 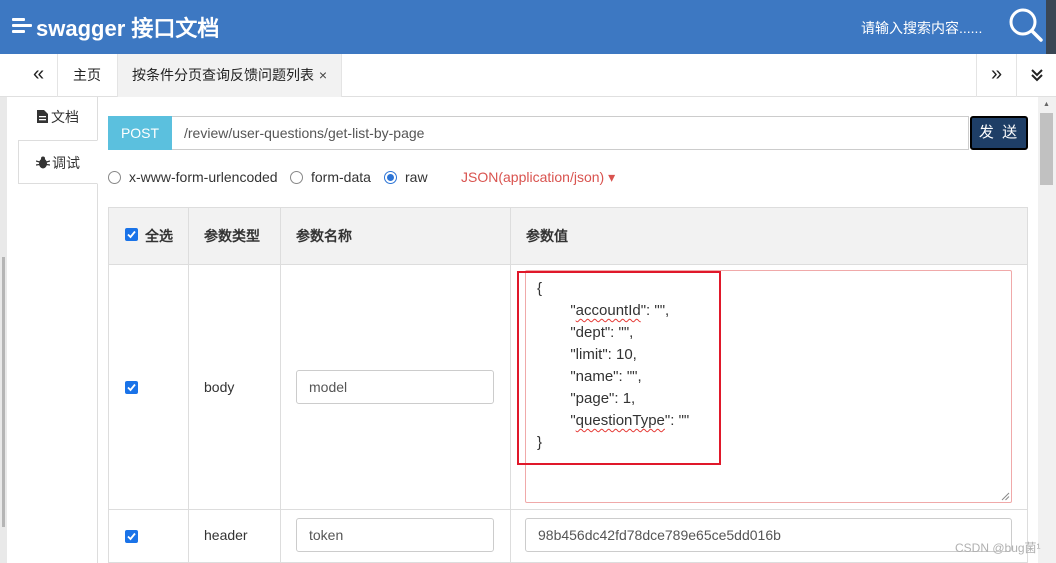 I want to click on select-all-checkbox, so click(x=131, y=234).